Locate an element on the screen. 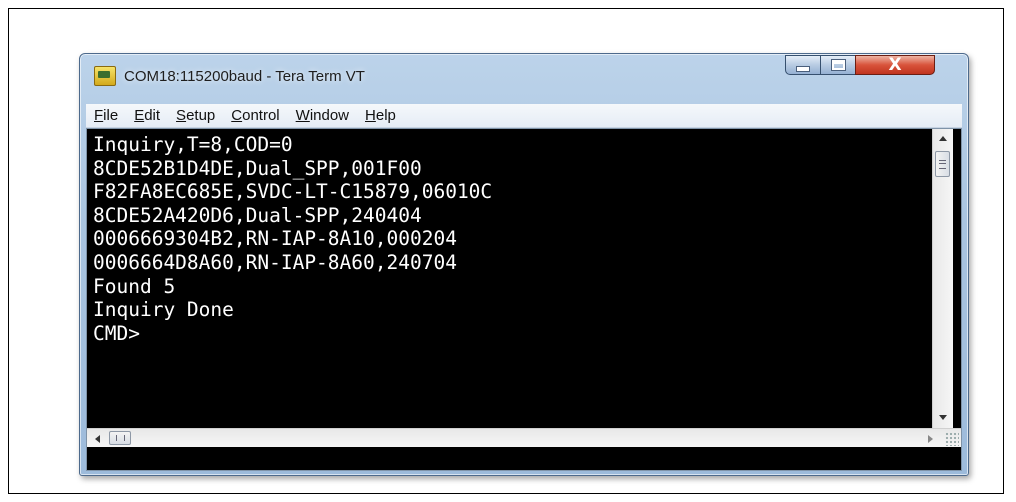 The image size is (1016, 502). terminal-line: Inquiry Done is located at coordinates (163, 310).